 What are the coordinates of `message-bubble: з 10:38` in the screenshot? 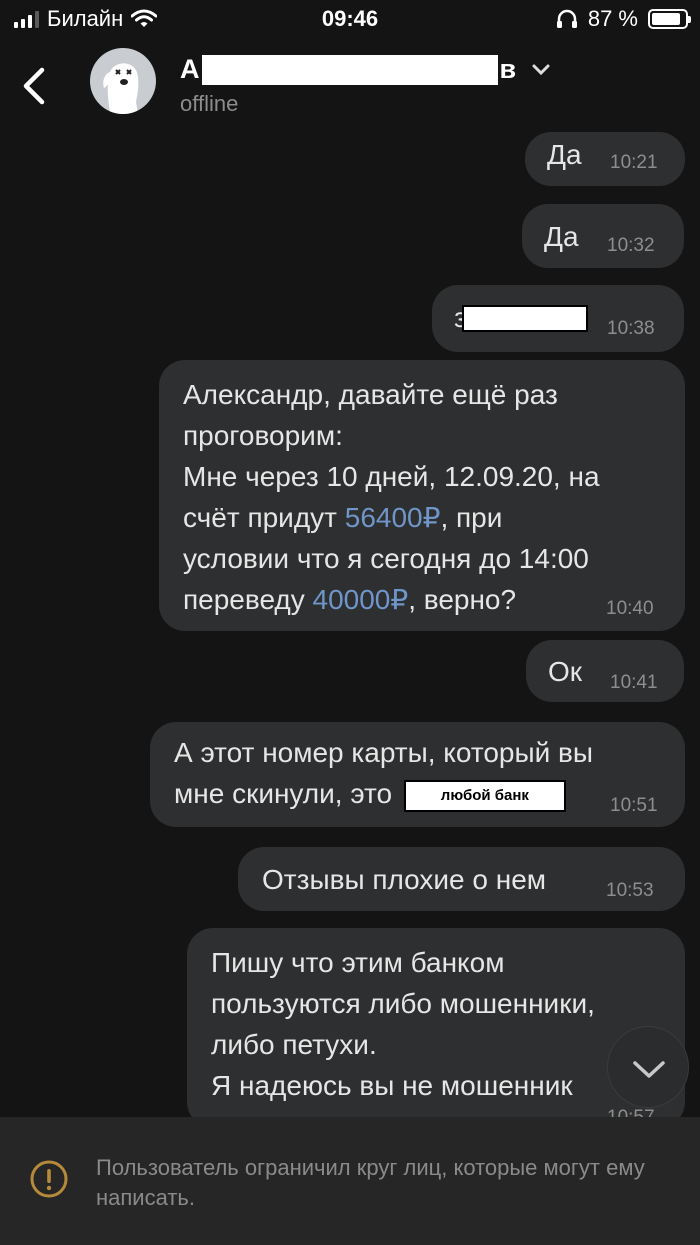 It's located at (558, 318).